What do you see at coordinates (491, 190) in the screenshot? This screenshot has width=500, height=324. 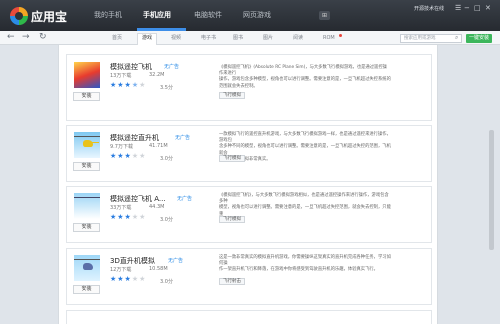 I see `scrollbar` at bounding box center [491, 190].